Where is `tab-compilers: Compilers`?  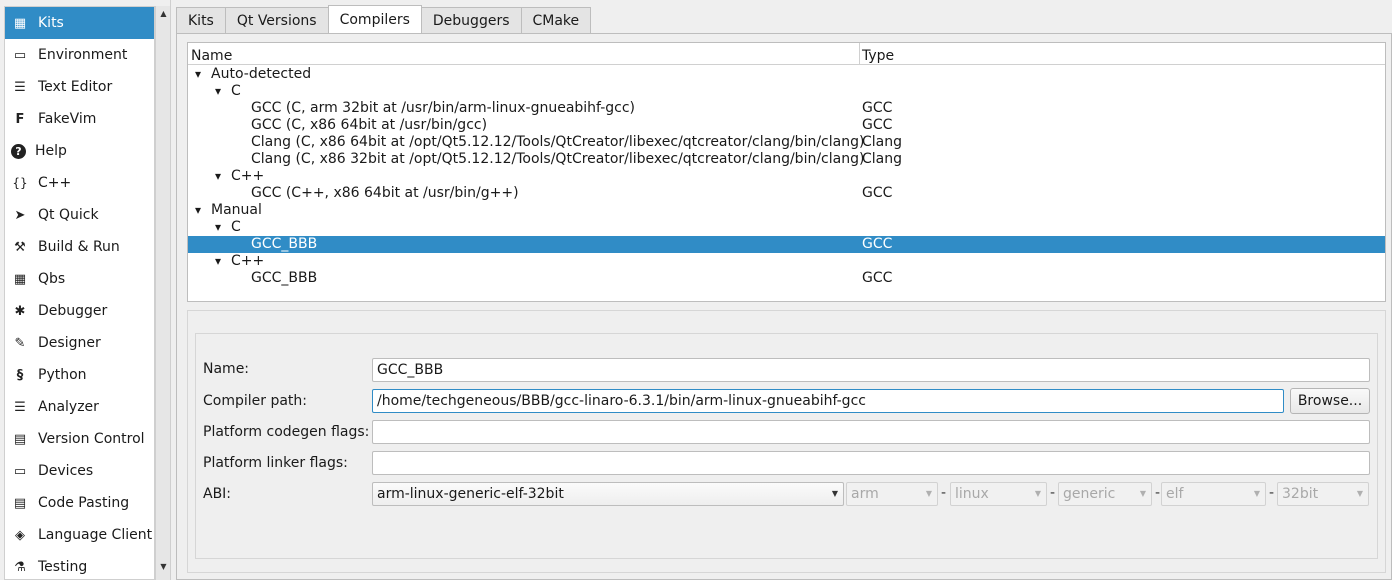
tab-compilers: Compilers is located at coordinates (374, 19).